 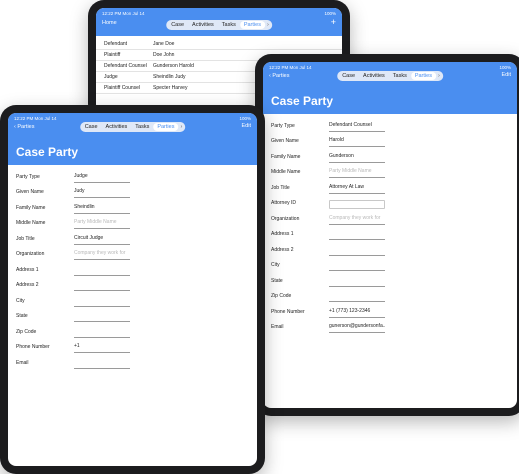 I want to click on given-name-field: Harold, so click(x=357, y=141).